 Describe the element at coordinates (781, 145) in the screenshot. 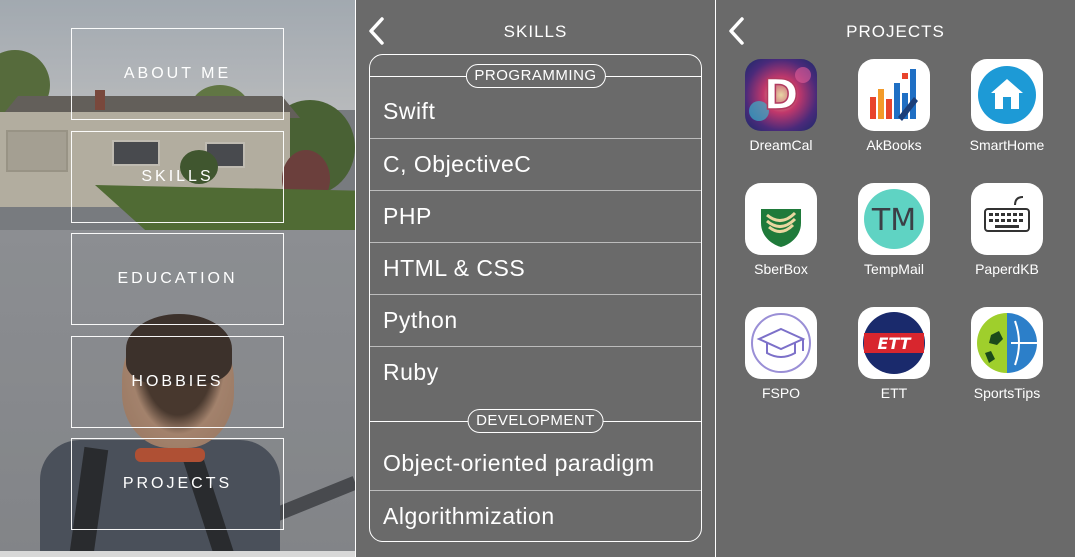

I see `project-name: DreamCal` at that location.